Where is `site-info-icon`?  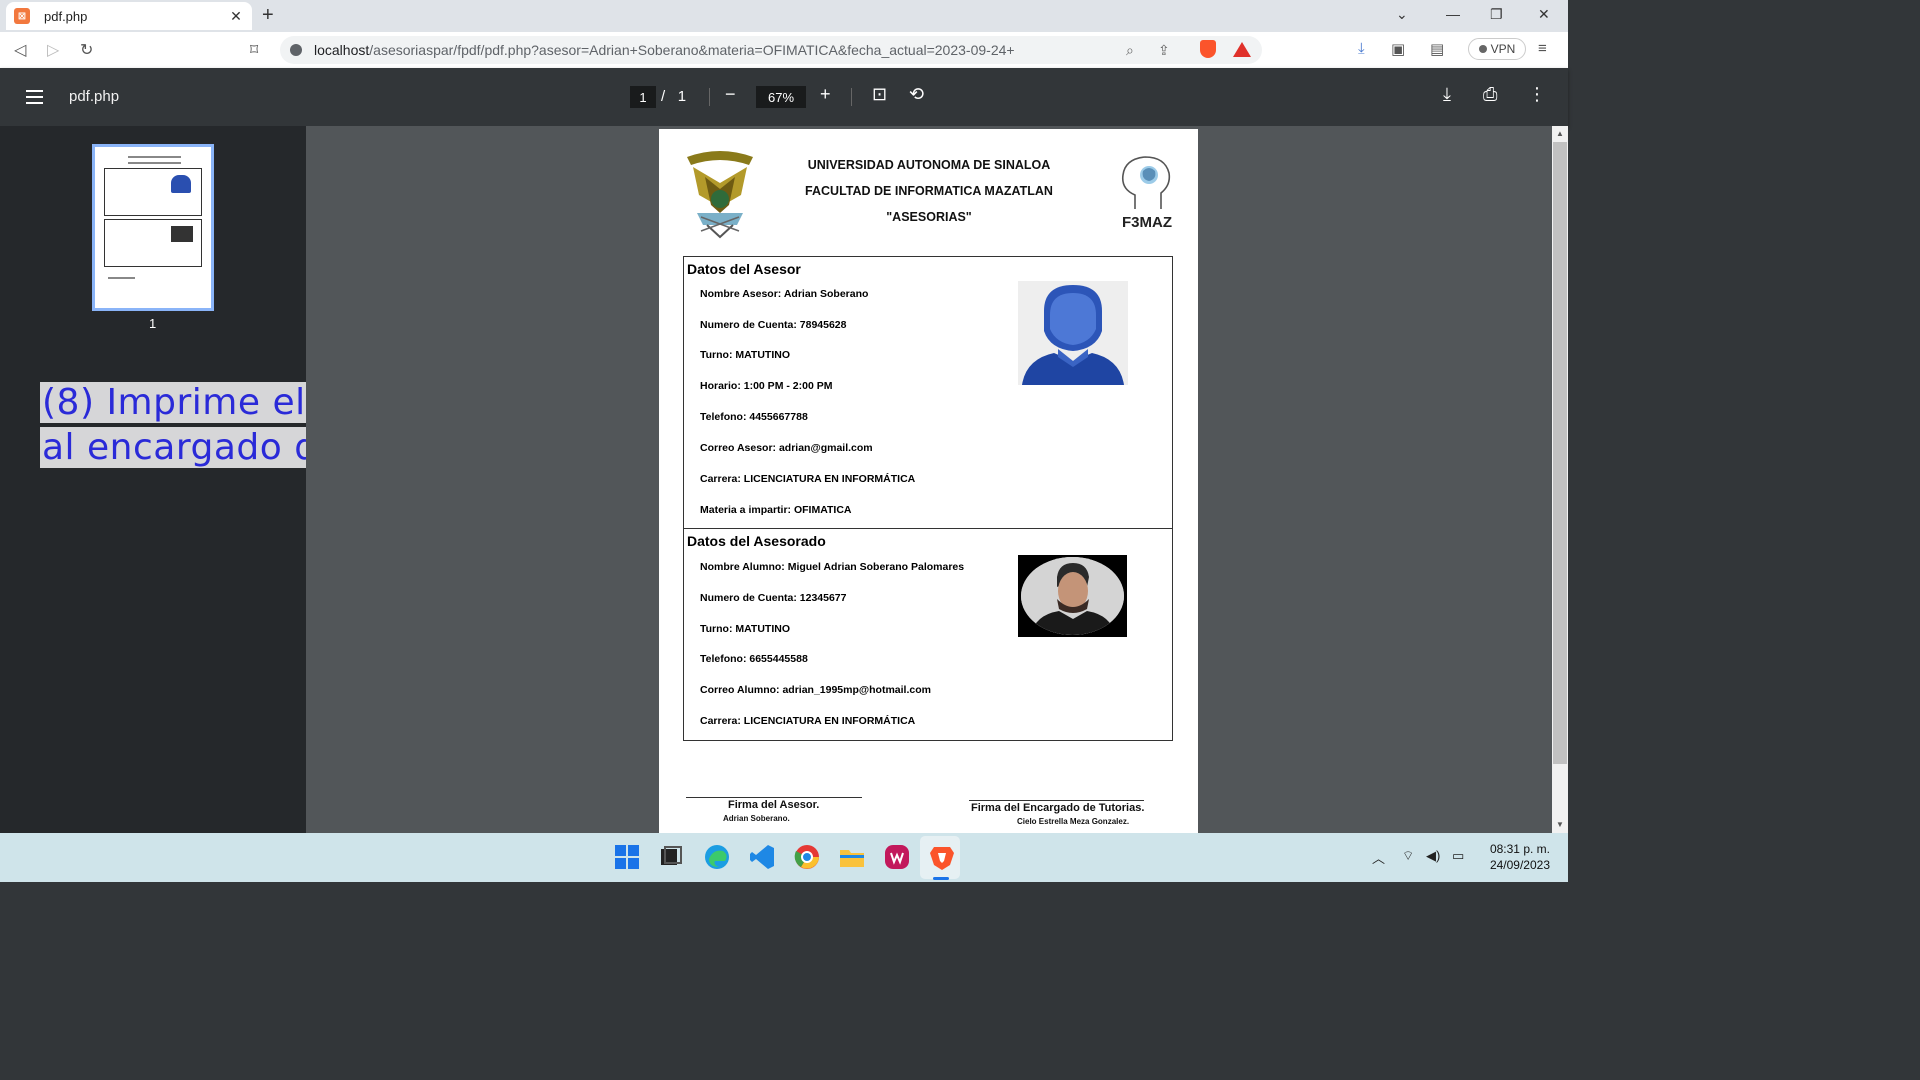
site-info-icon is located at coordinates (296, 50).